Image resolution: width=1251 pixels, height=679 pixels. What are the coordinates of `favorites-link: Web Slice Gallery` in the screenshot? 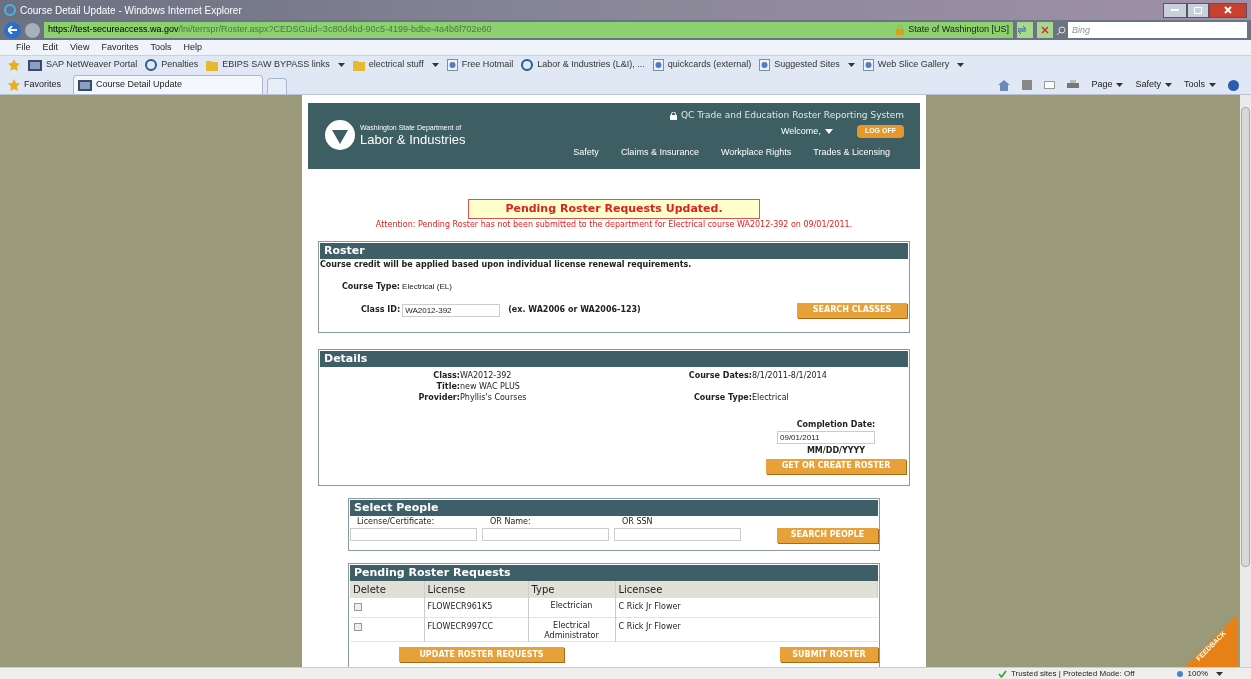 It's located at (913, 65).